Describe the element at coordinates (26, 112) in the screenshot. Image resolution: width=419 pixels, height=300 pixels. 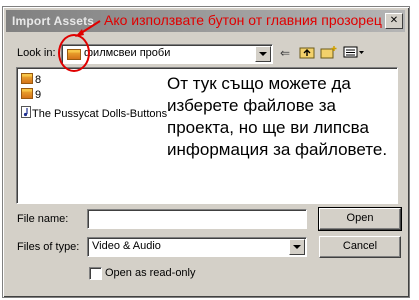
I see `music-file-icon` at that location.